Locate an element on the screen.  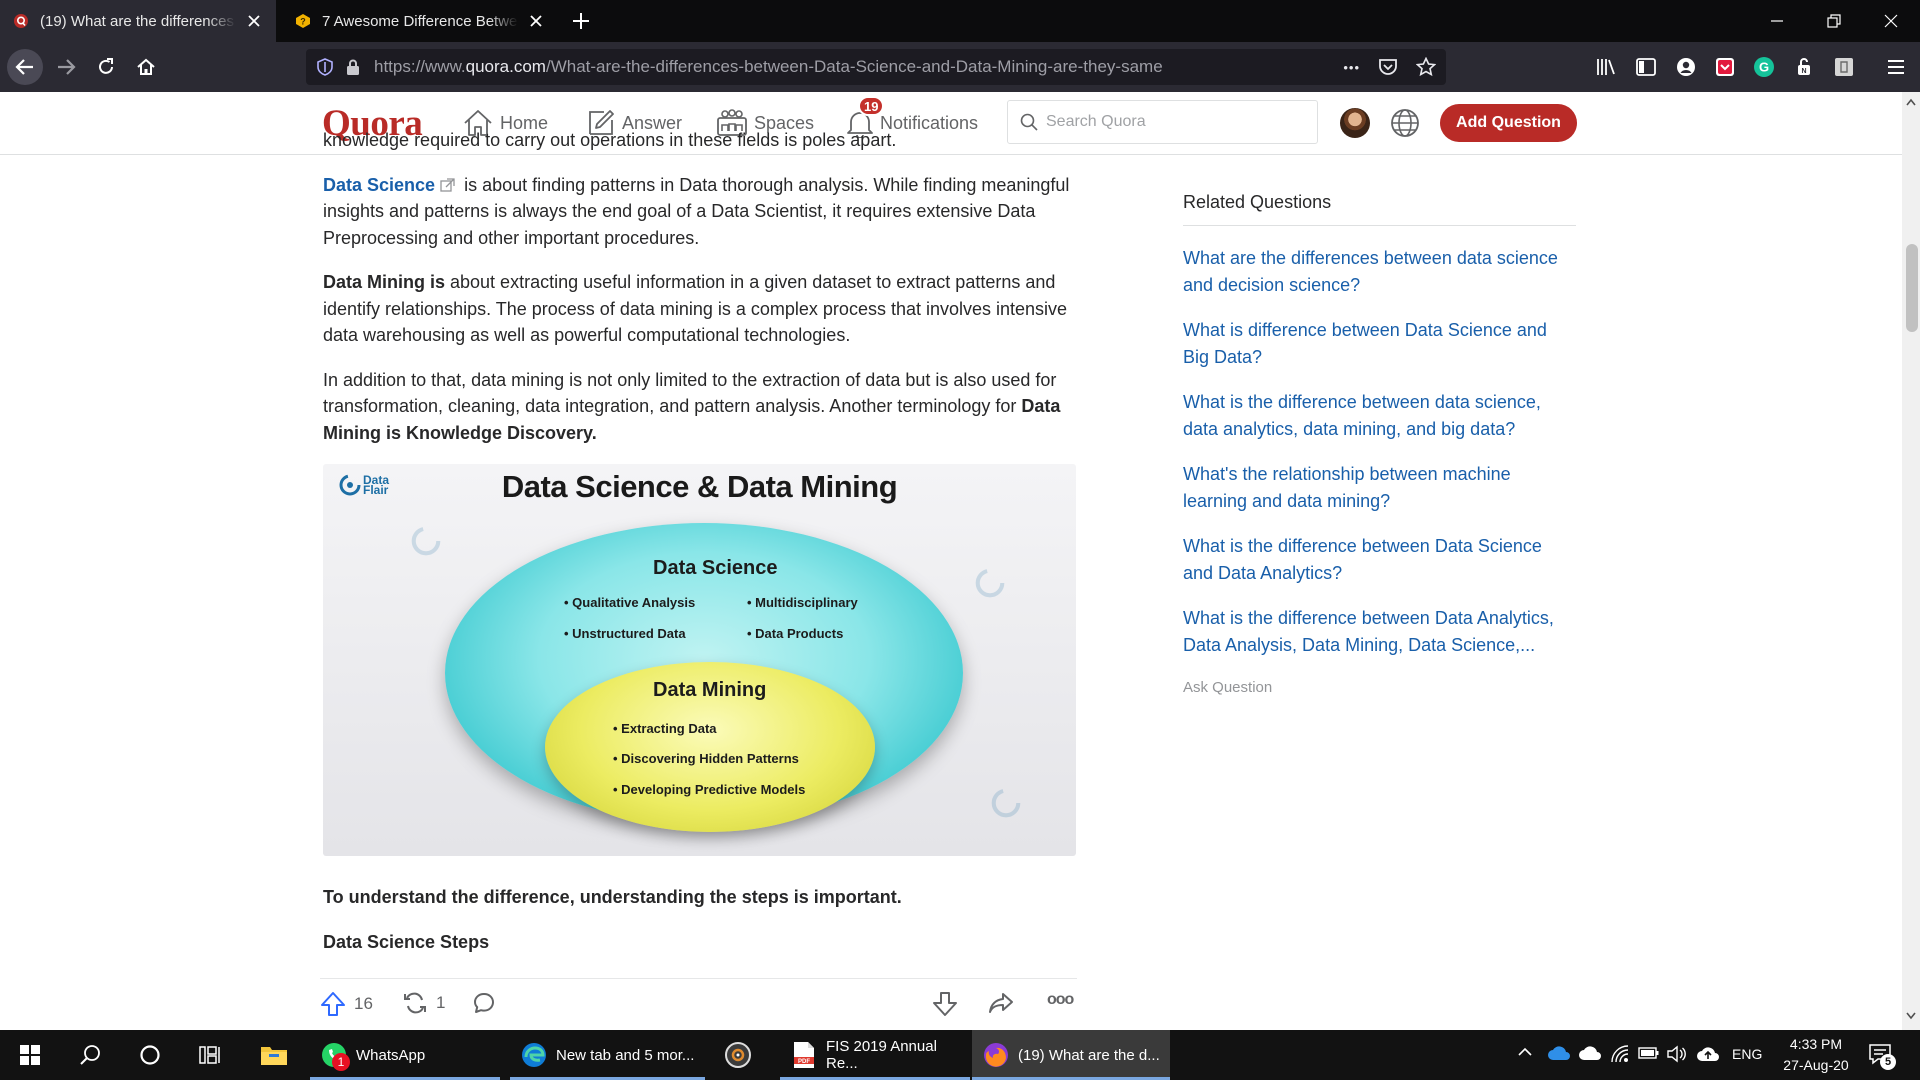
grammarly-icon: G is located at coordinates (1764, 67).